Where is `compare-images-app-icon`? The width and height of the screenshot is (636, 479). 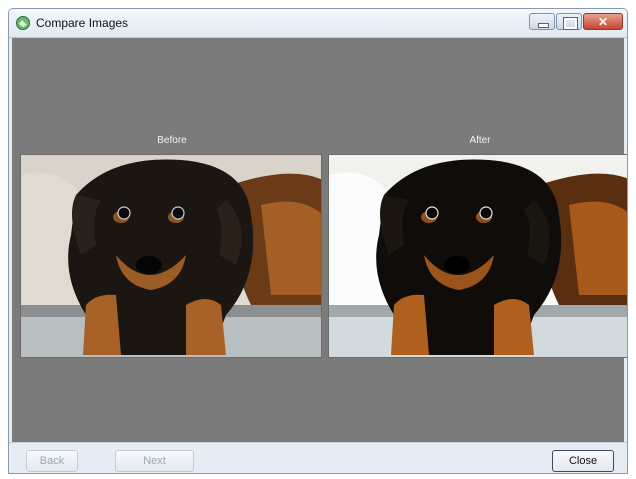
compare-images-app-icon is located at coordinates (23, 23).